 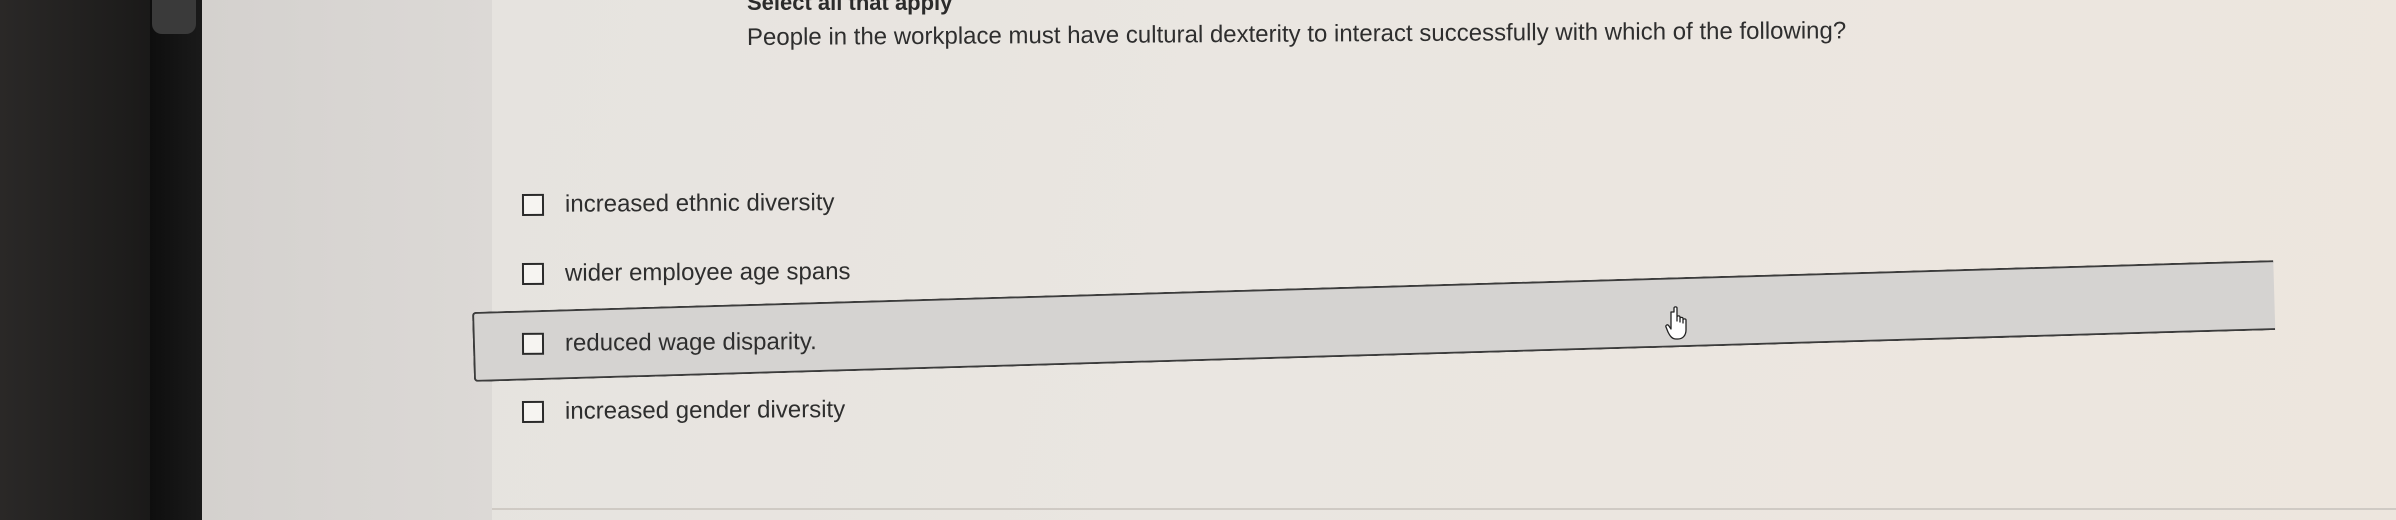 What do you see at coordinates (174, 17) in the screenshot?
I see `bezel-knob` at bounding box center [174, 17].